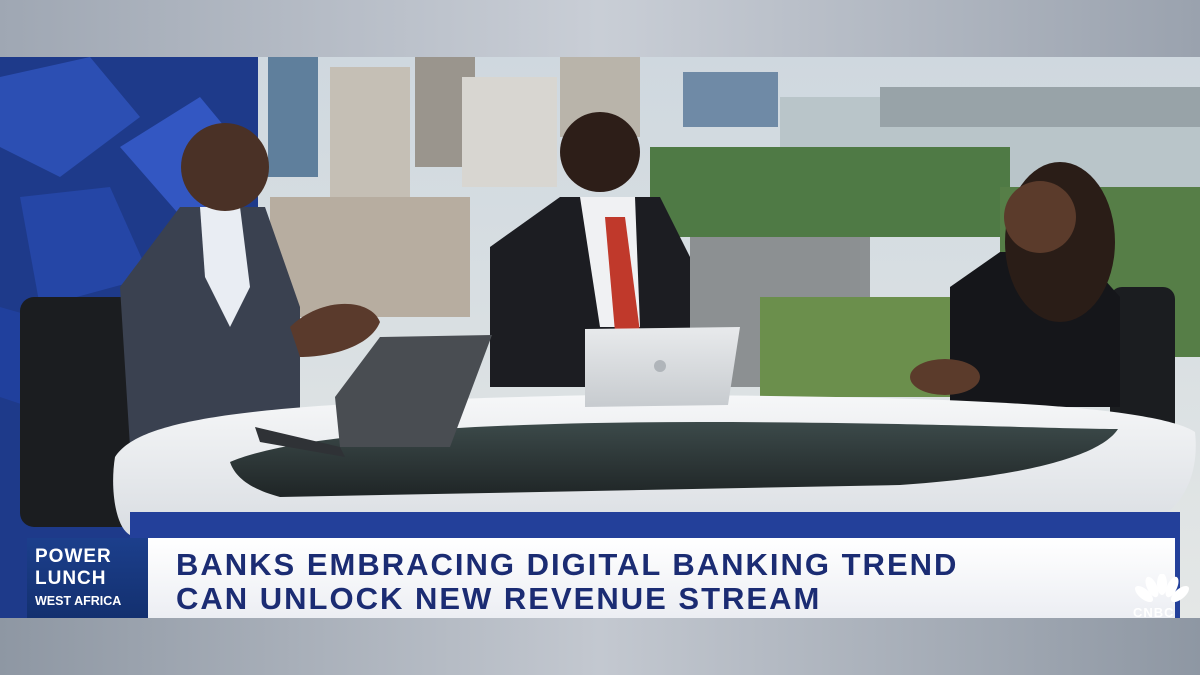 The width and height of the screenshot is (1200, 675). What do you see at coordinates (73, 556) in the screenshot?
I see `show-name-line1: POWER` at bounding box center [73, 556].